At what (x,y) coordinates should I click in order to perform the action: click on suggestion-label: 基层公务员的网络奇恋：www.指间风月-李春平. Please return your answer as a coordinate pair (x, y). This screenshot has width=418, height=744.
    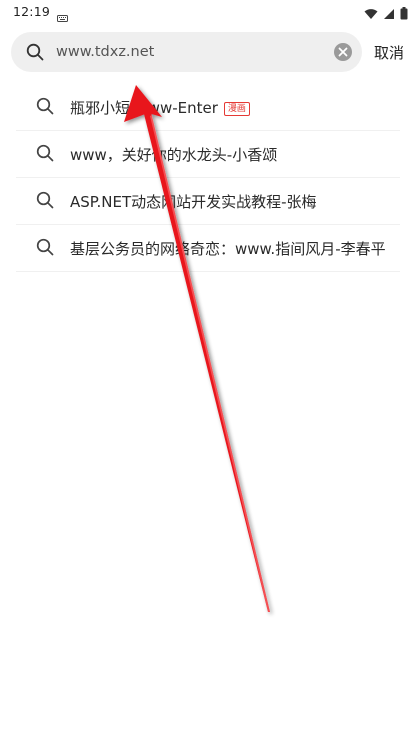
    Looking at the image, I should click on (228, 249).